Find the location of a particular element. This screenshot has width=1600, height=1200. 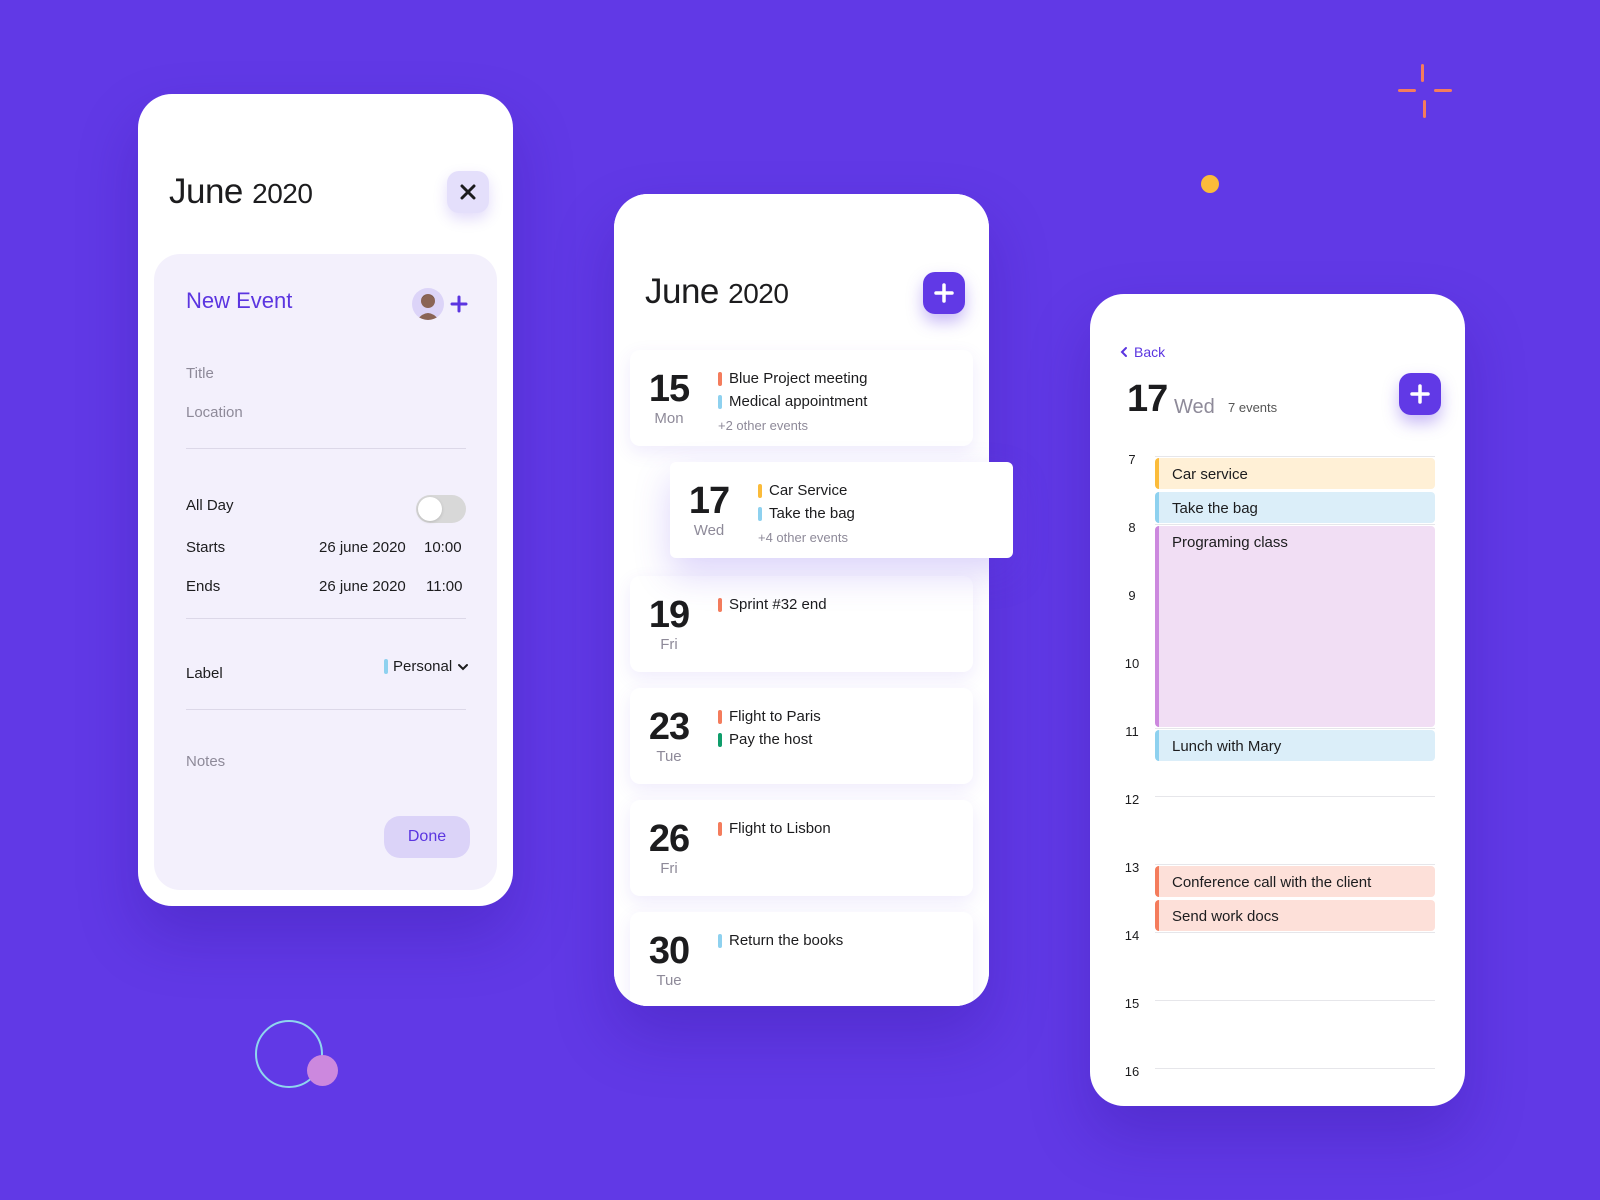

notes-input: Notes is located at coordinates (205, 761).